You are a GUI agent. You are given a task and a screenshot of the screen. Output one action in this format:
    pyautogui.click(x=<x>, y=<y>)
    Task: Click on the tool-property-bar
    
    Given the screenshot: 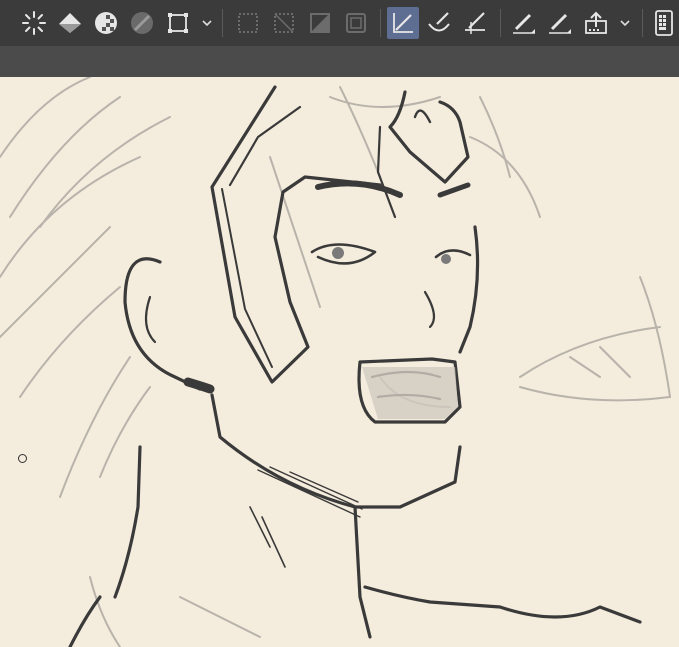 What is the action you would take?
    pyautogui.click(x=339, y=23)
    